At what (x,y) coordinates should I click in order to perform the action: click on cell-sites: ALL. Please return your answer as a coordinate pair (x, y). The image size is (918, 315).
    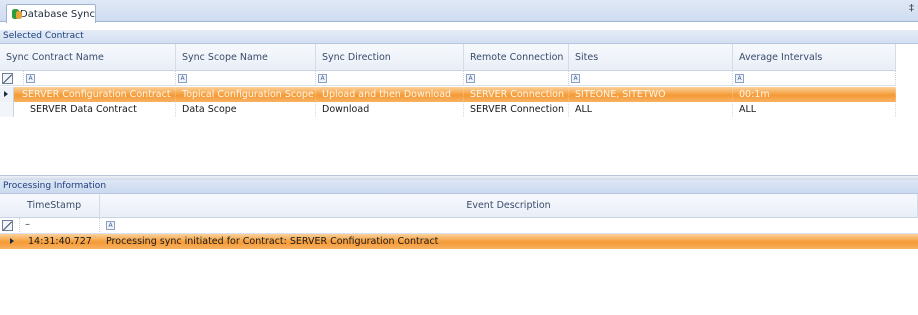
    Looking at the image, I should click on (651, 109).